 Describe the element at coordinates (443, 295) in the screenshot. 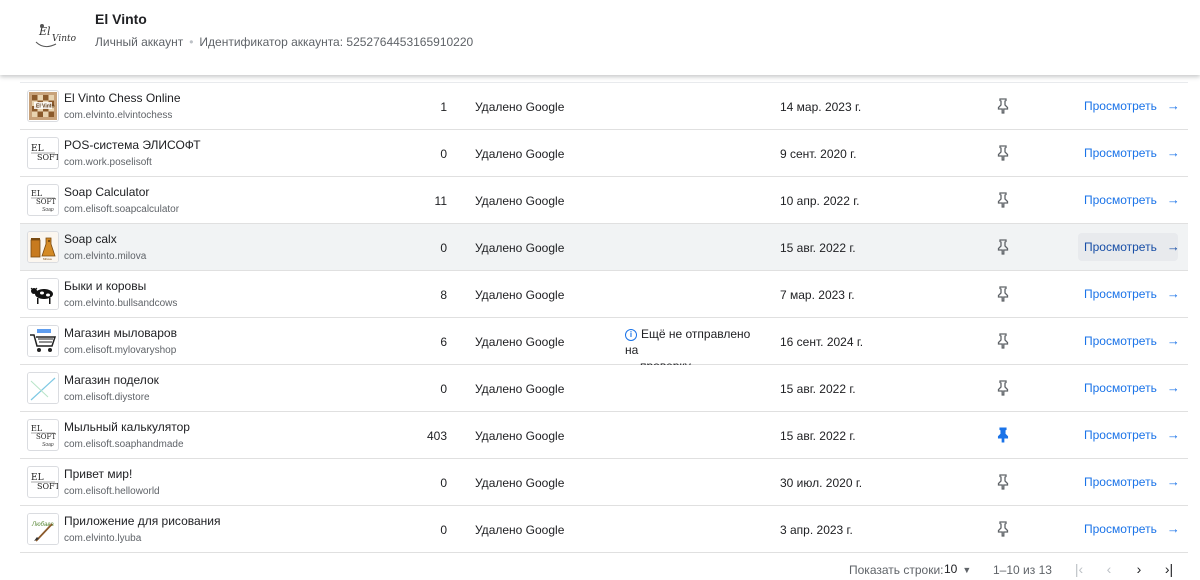

I see `installs-count: 8` at that location.